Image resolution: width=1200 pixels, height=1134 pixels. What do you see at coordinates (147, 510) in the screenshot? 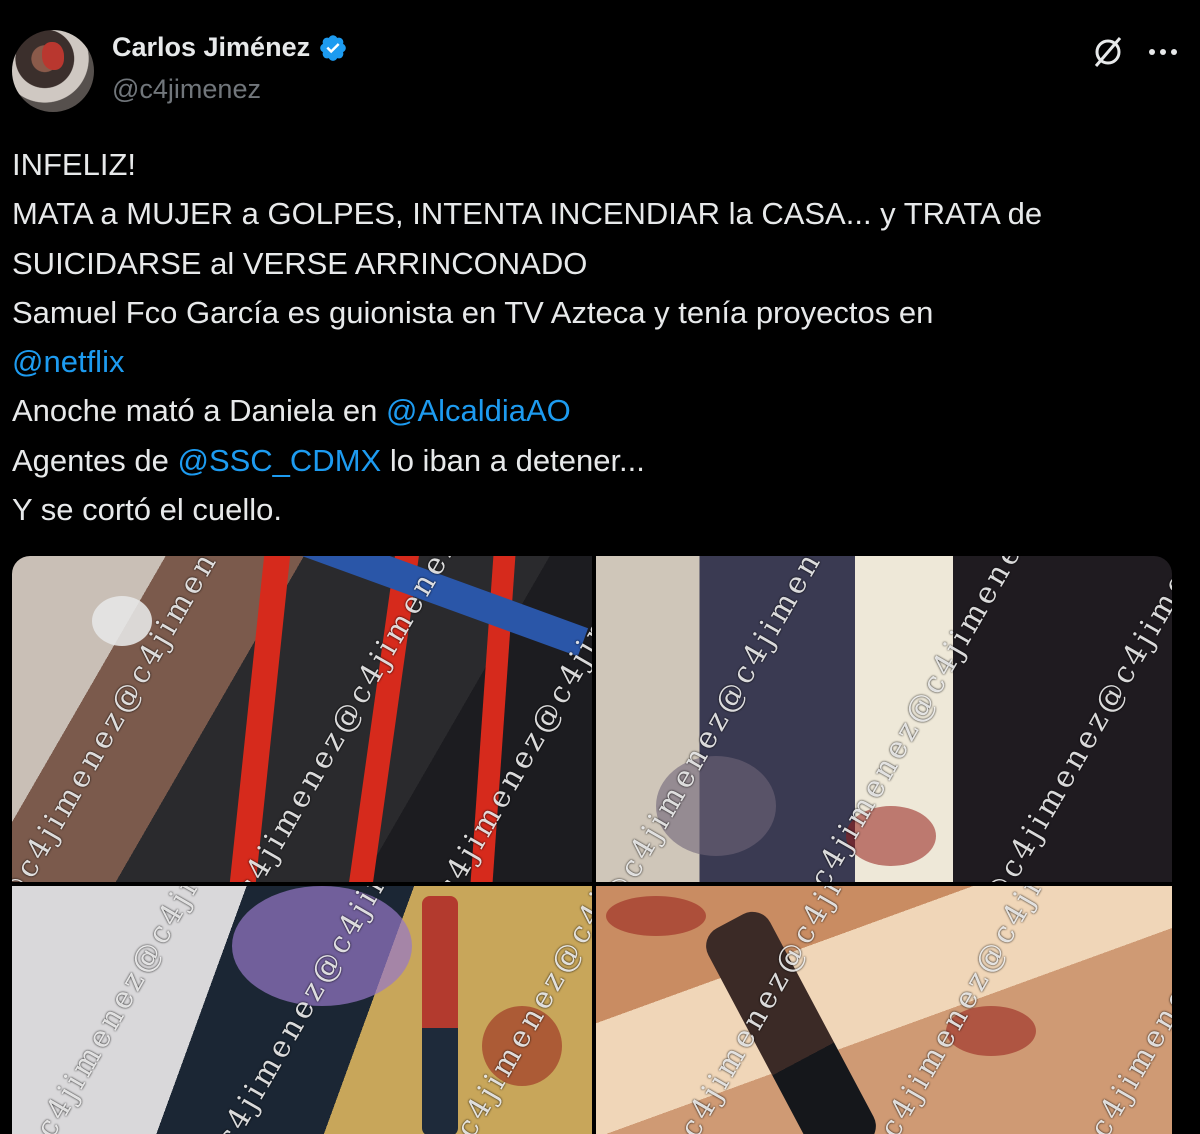
I see `tweet-line: Y se cortó el cuello.` at bounding box center [147, 510].